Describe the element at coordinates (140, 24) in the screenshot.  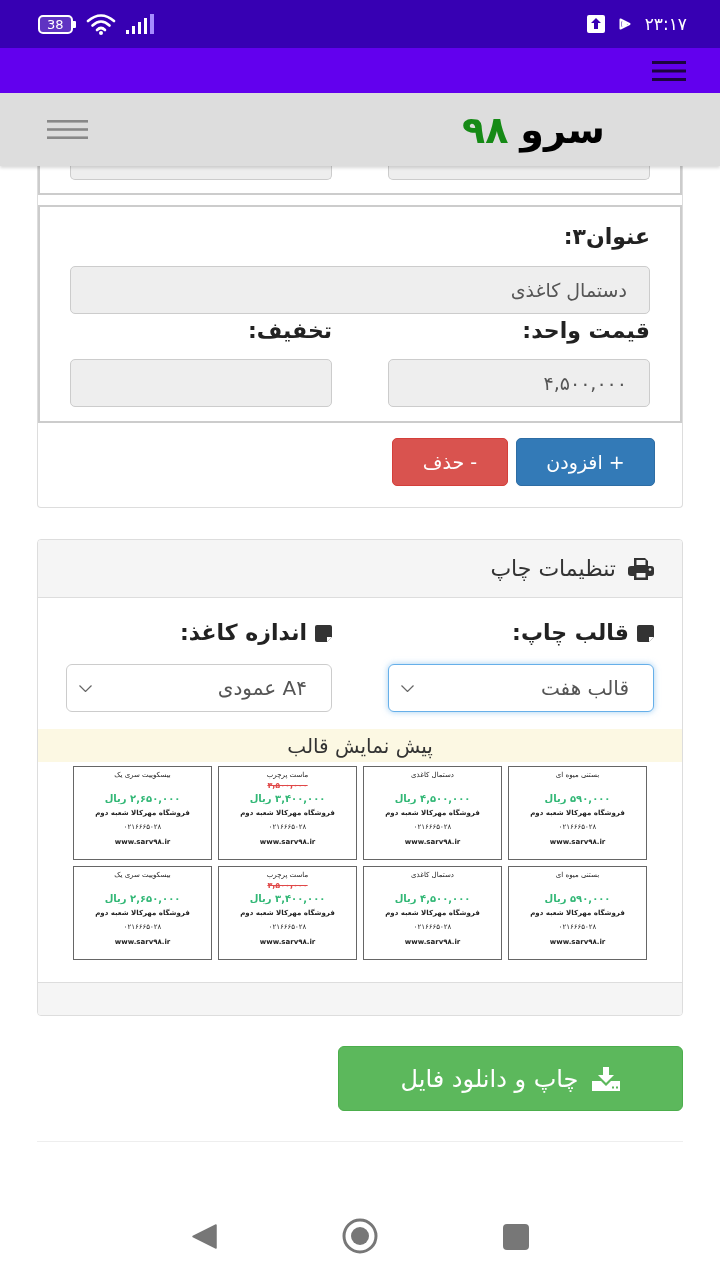
I see `signal-icon` at that location.